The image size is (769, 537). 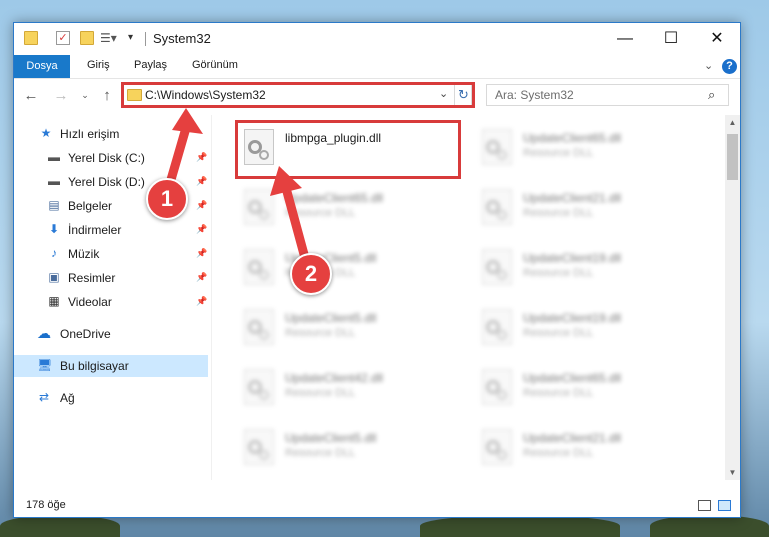 What do you see at coordinates (46, 133) in the screenshot?
I see `star-icon: ★` at bounding box center [46, 133].